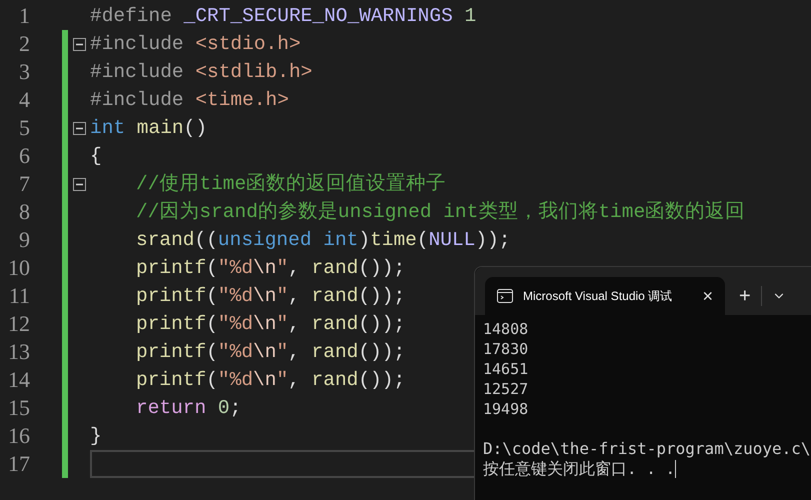 Image resolution: width=811 pixels, height=500 pixels. I want to click on code-token: {, so click(96, 156).